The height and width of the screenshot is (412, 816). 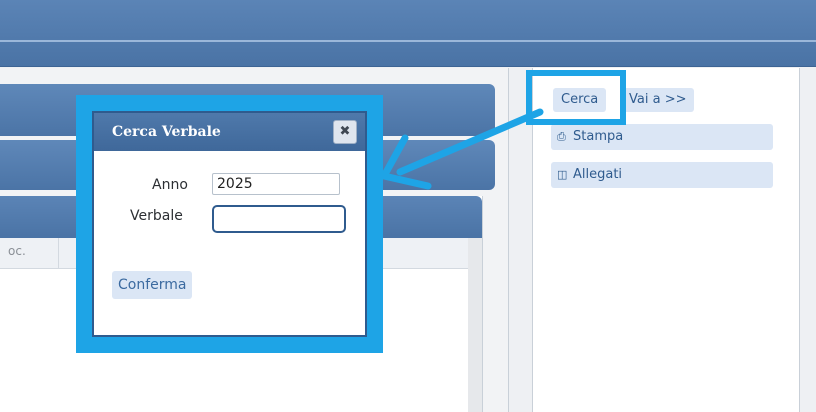 I want to click on anno-field, so click(x=276, y=184).